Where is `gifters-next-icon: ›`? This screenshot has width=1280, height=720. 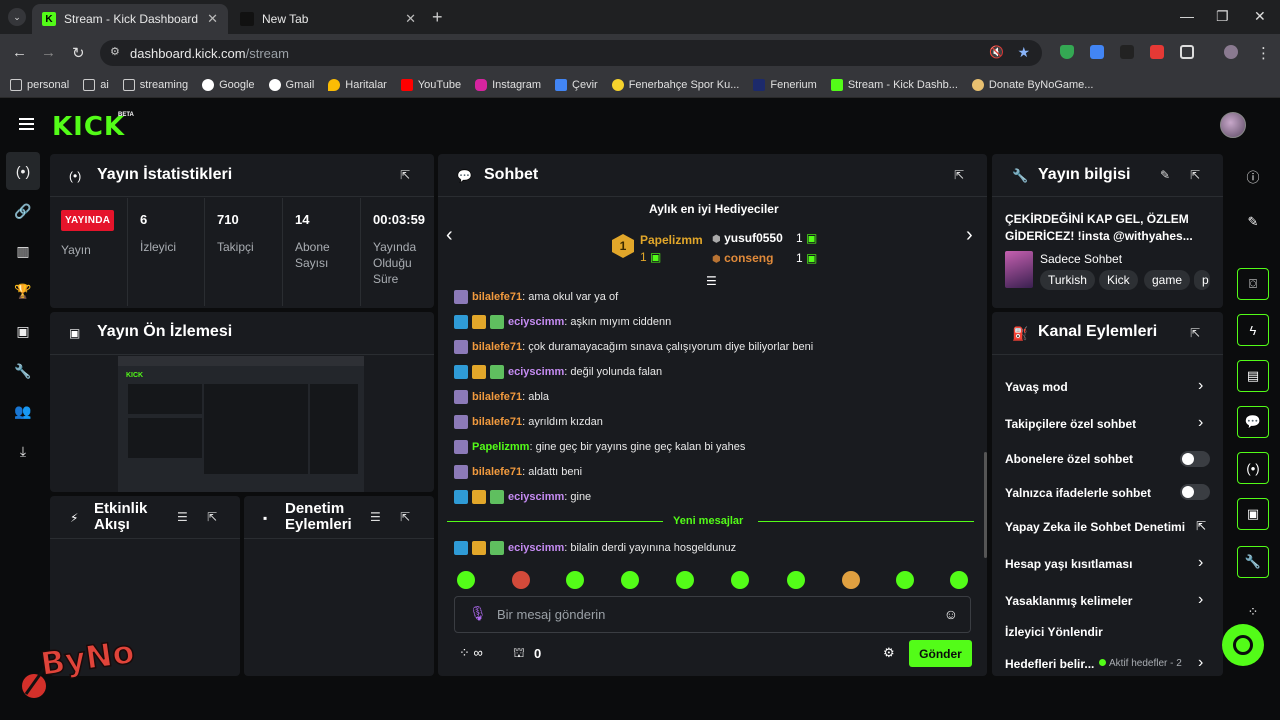 gifters-next-icon: › is located at coordinates (969, 235).